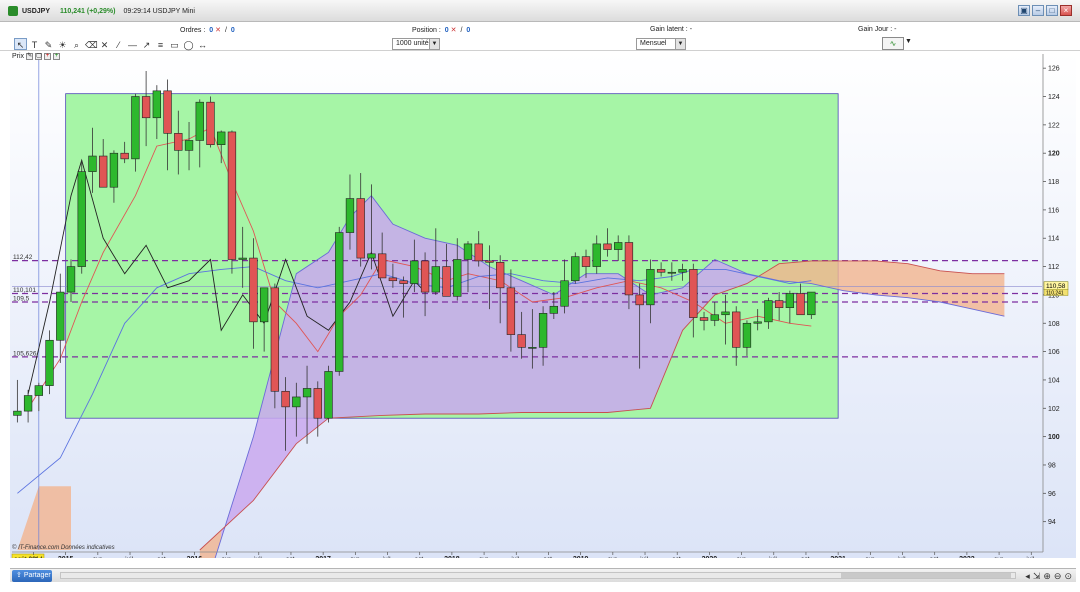 The width and height of the screenshot is (1080, 592). What do you see at coordinates (926, 575) in the screenshot?
I see `scrollbar-thumb` at bounding box center [926, 575].